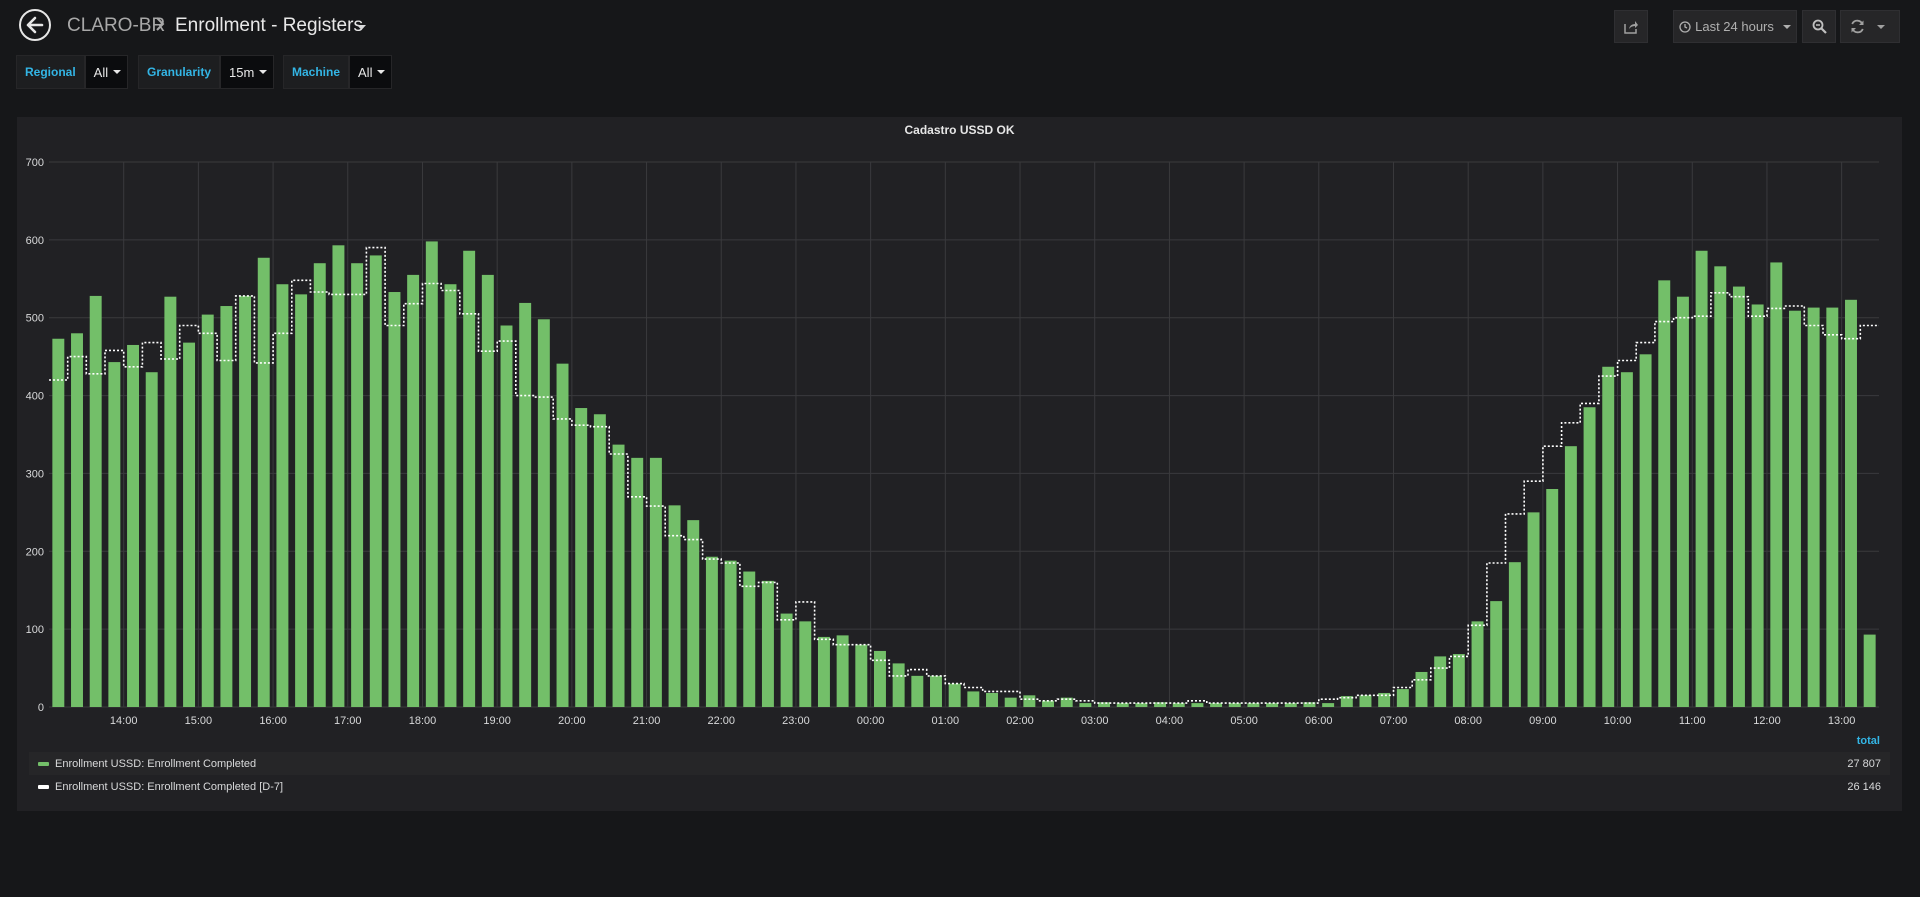 The height and width of the screenshot is (897, 1920). What do you see at coordinates (124, 721) in the screenshot?
I see `x-tick-label: 14:00` at bounding box center [124, 721].